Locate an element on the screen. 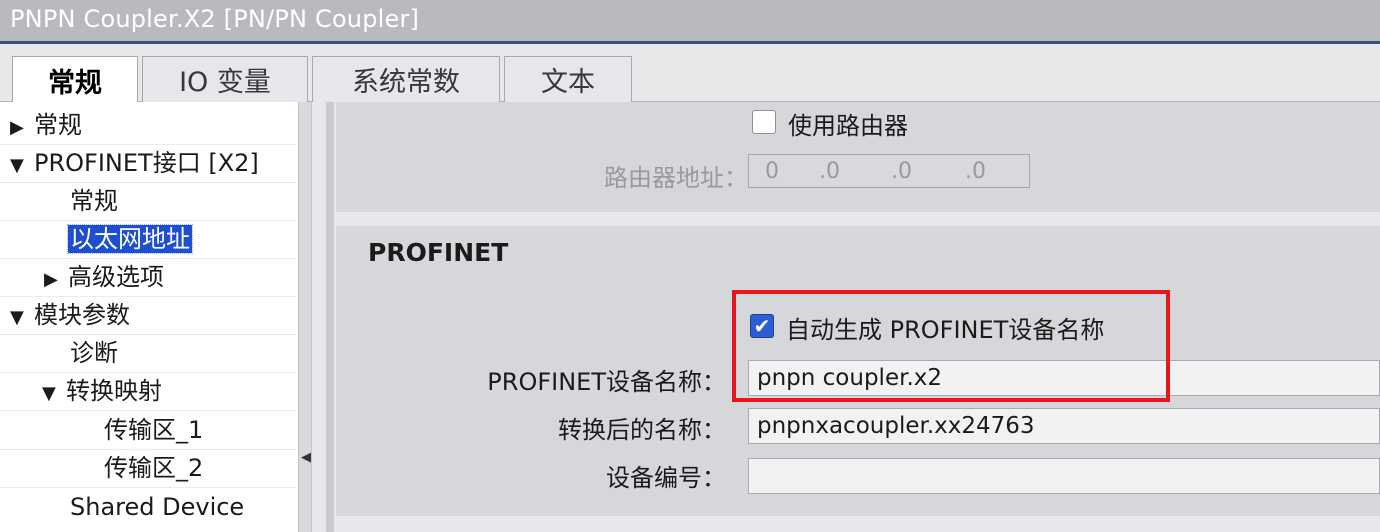 This screenshot has width=1380, height=532. tree-item-label: 高级选项 is located at coordinates (116, 277).